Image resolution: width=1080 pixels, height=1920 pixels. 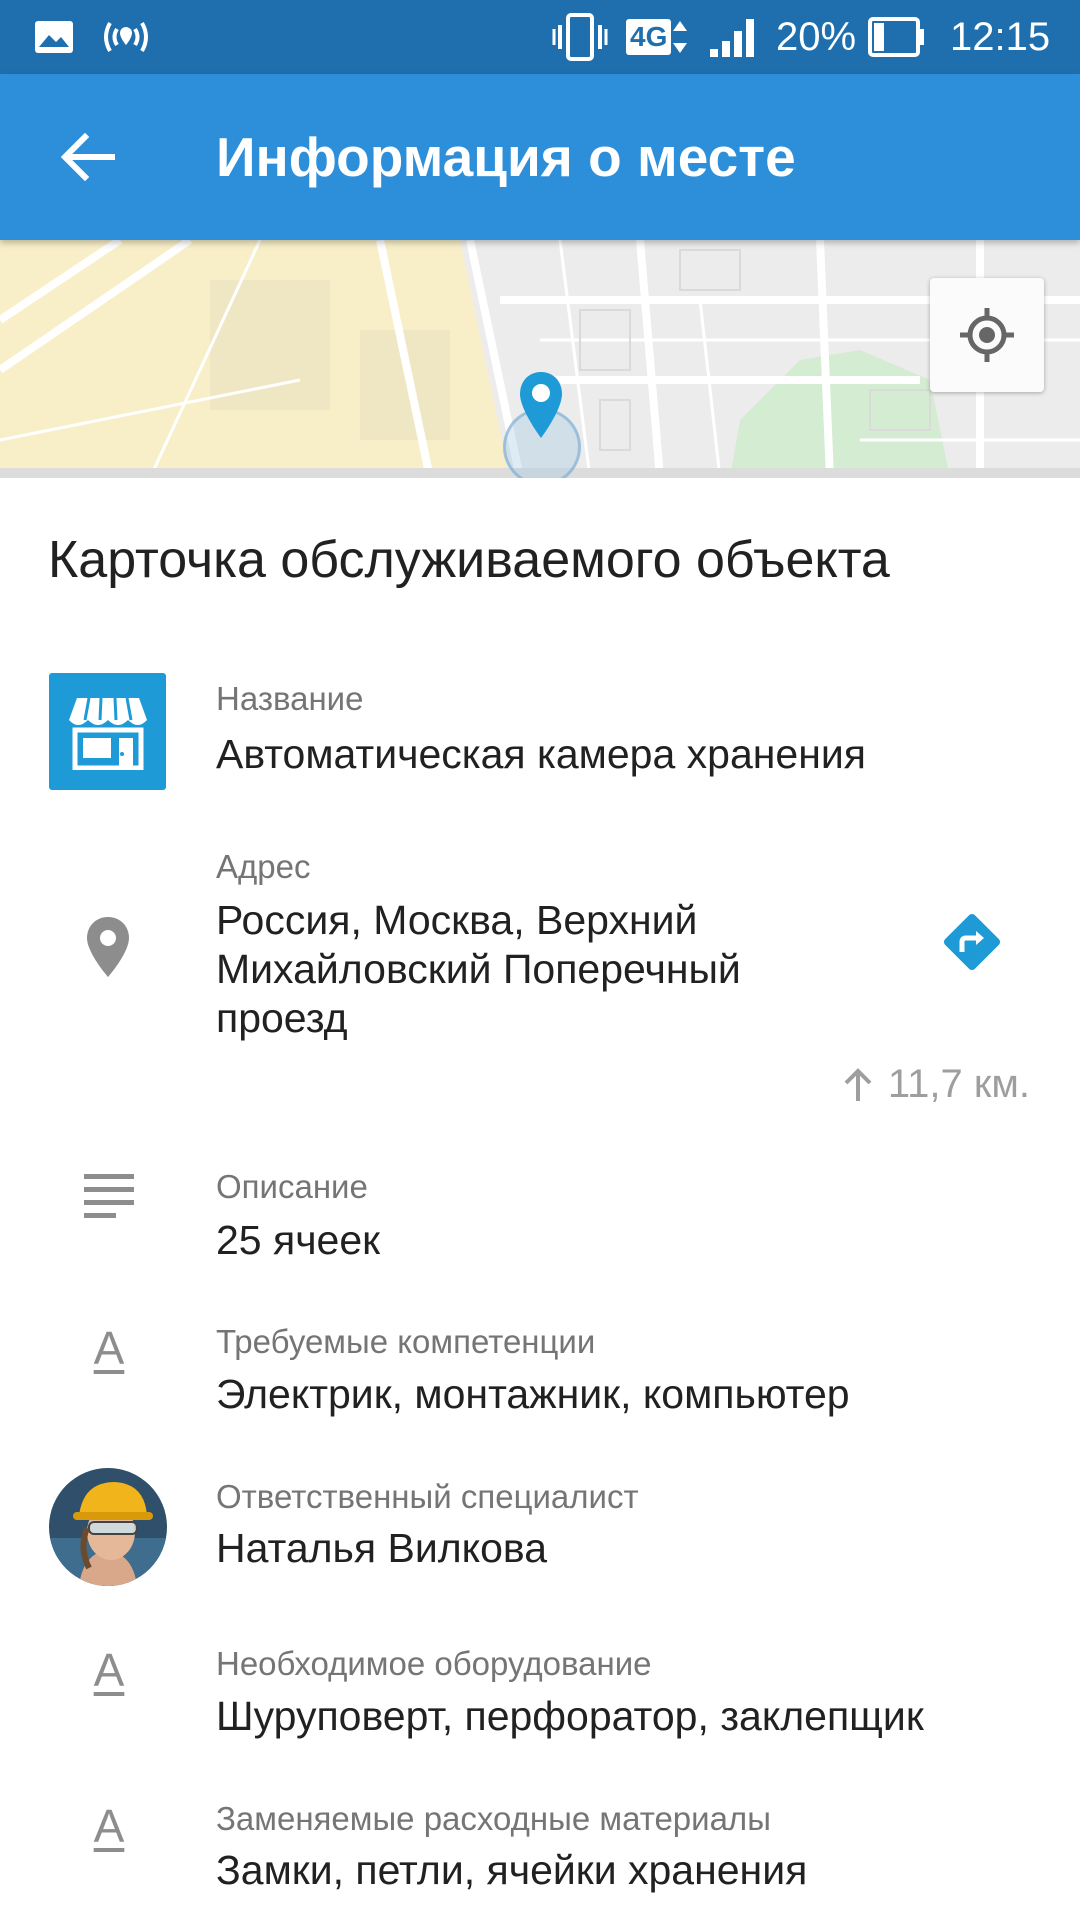 I want to click on arrow-back-icon, so click(x=87, y=157).